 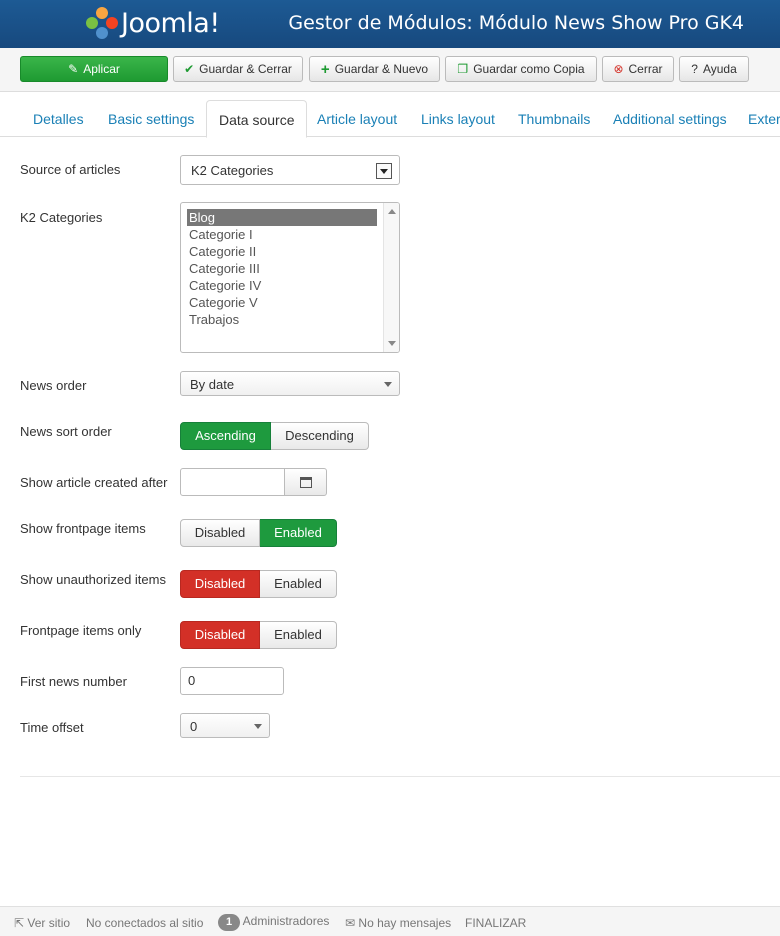 What do you see at coordinates (170, 23) in the screenshot?
I see `logo-text: Joomla!` at bounding box center [170, 23].